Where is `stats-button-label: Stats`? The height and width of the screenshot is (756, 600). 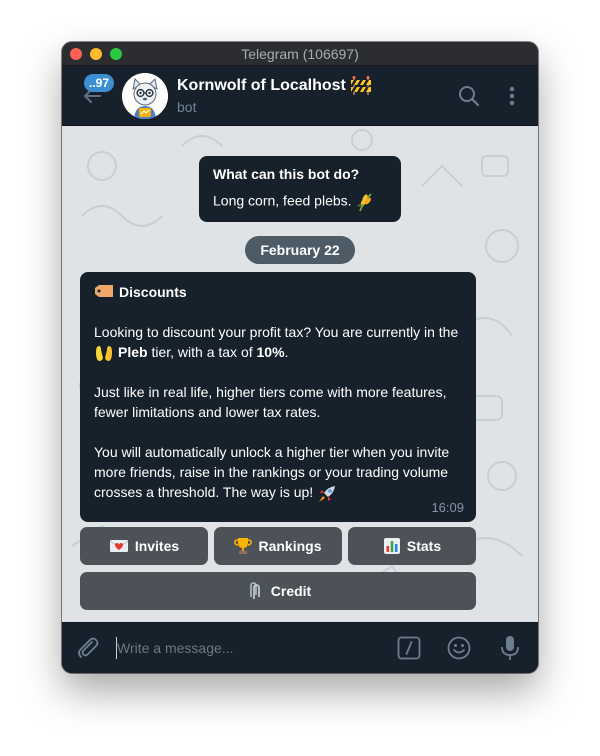 stats-button-label: Stats is located at coordinates (424, 546).